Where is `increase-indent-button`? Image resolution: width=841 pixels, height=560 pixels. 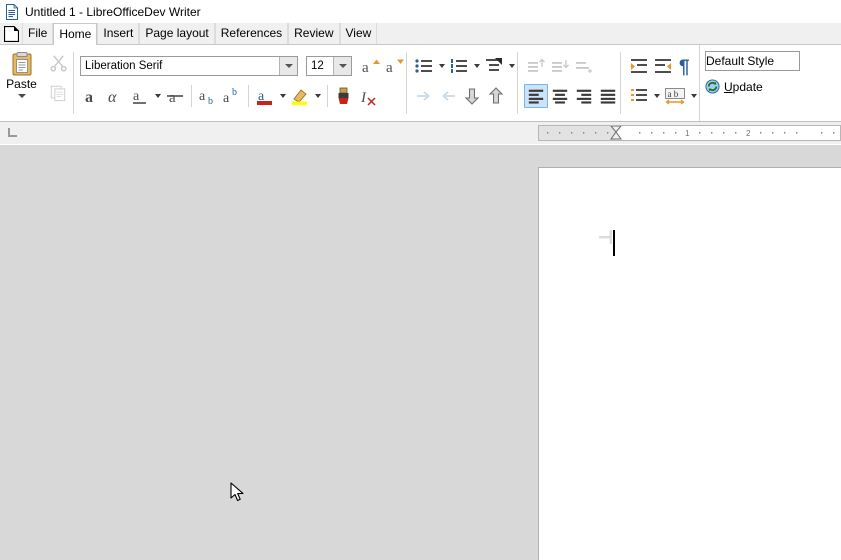 increase-indent-button is located at coordinates (639, 66).